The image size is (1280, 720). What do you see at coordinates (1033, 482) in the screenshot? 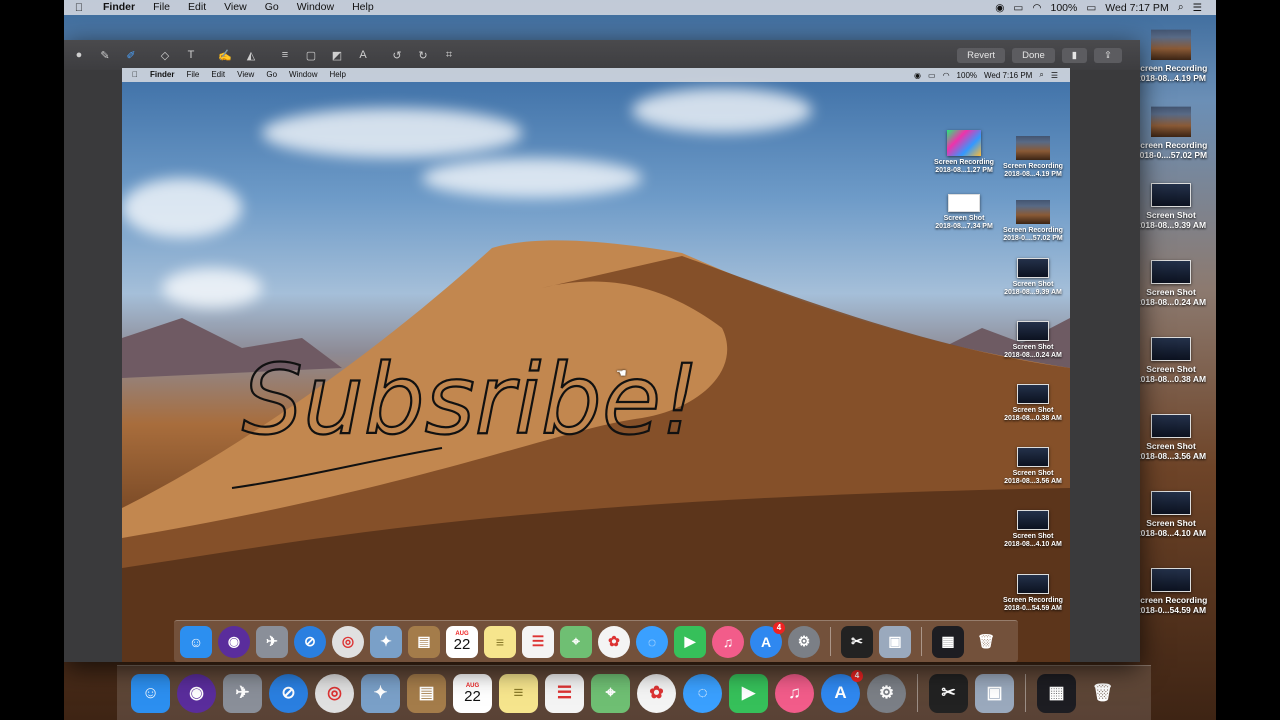
I see `file-name-line2: 2018-08...3.56 AM` at bounding box center [1033, 482].